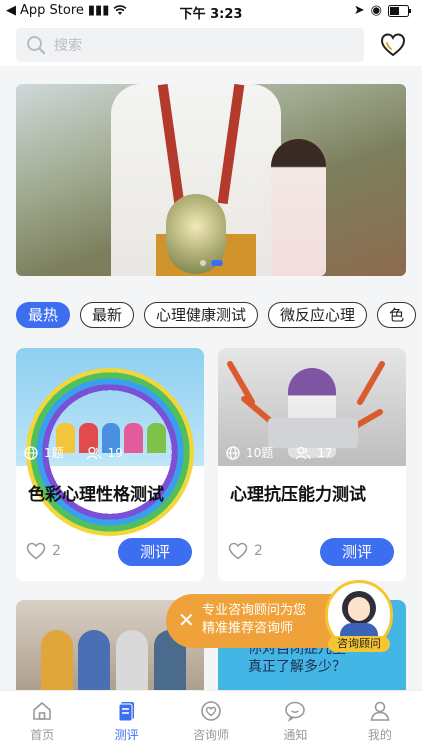  I want to click on chat-icon, so click(295, 712).